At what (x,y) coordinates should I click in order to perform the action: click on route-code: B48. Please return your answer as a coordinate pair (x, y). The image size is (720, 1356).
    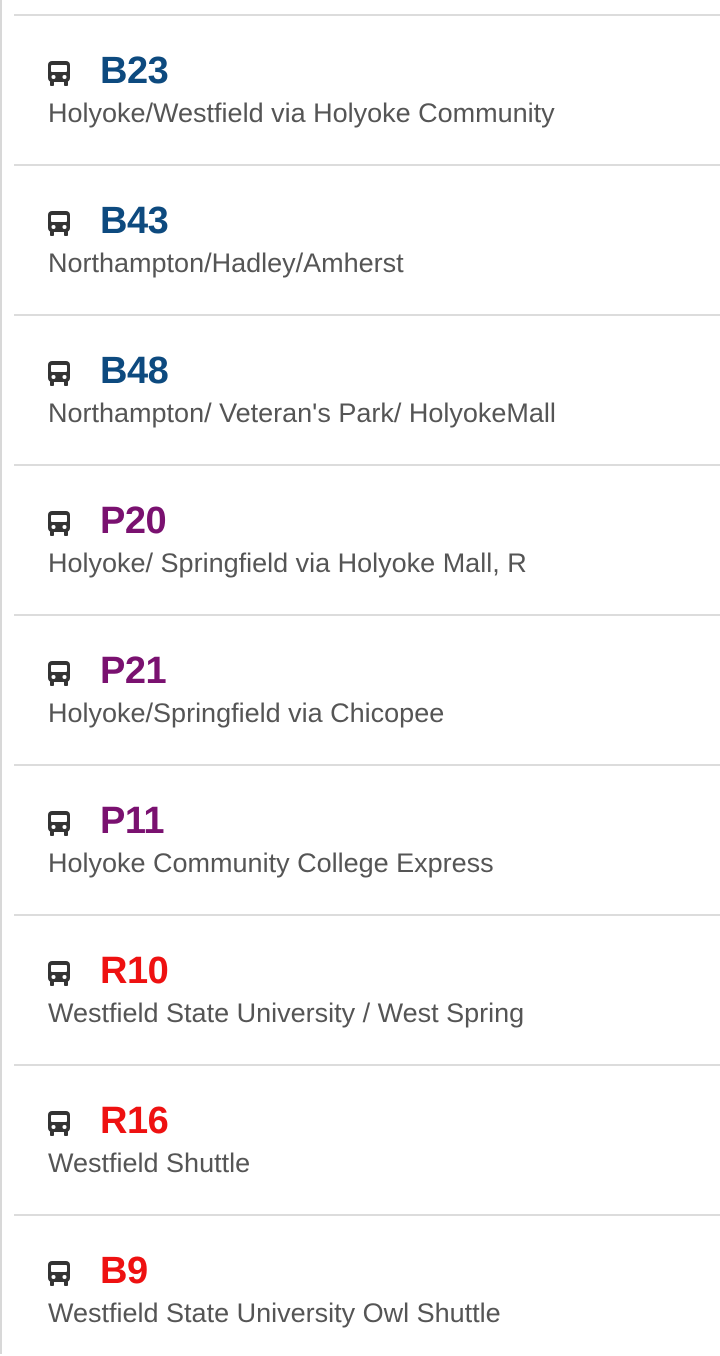
    Looking at the image, I should click on (134, 371).